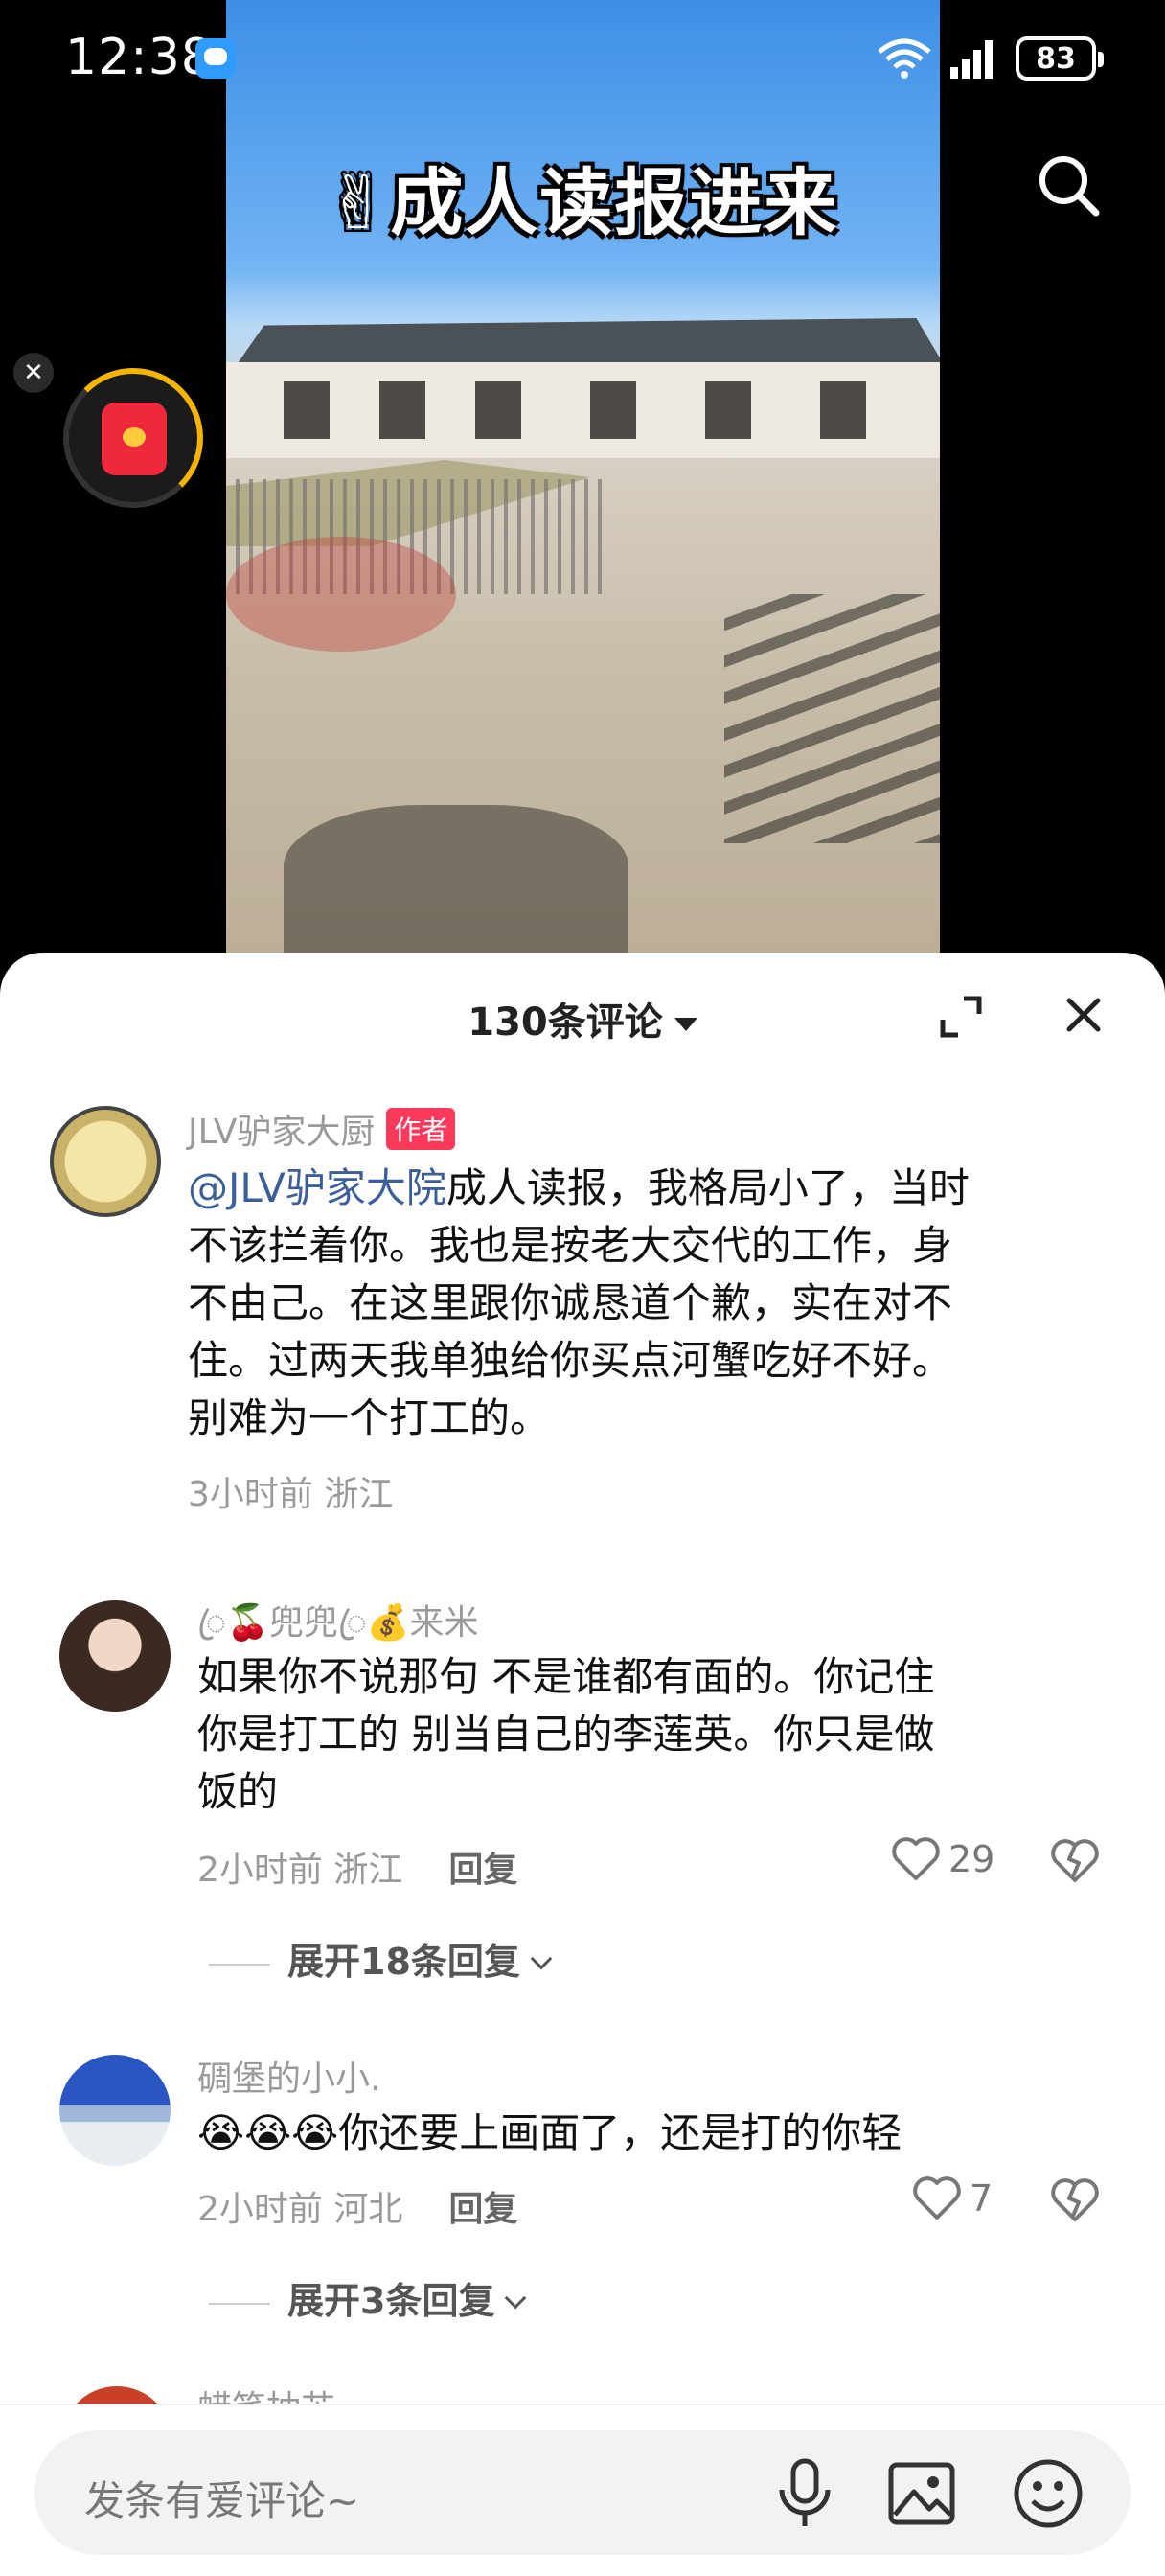 The image size is (1165, 2576). I want to click on building, so click(583, 410).